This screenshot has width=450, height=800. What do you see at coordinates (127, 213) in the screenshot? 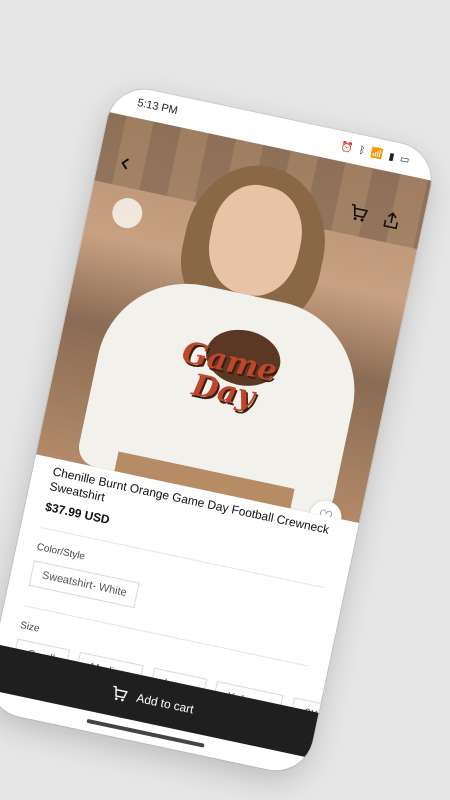
I see `background-lamp` at bounding box center [127, 213].